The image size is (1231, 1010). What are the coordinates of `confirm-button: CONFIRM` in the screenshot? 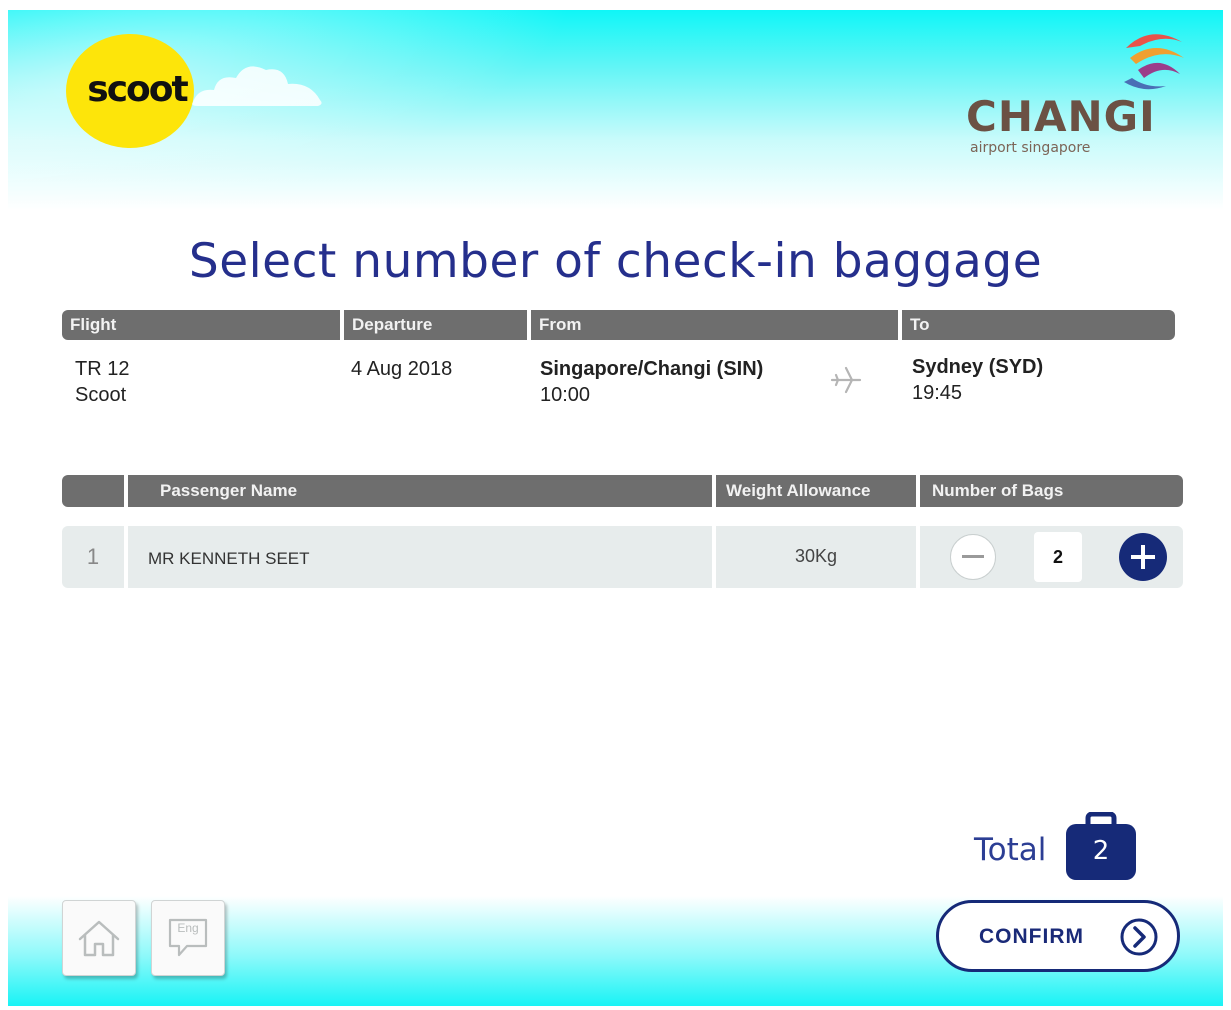 It's located at (1058, 936).